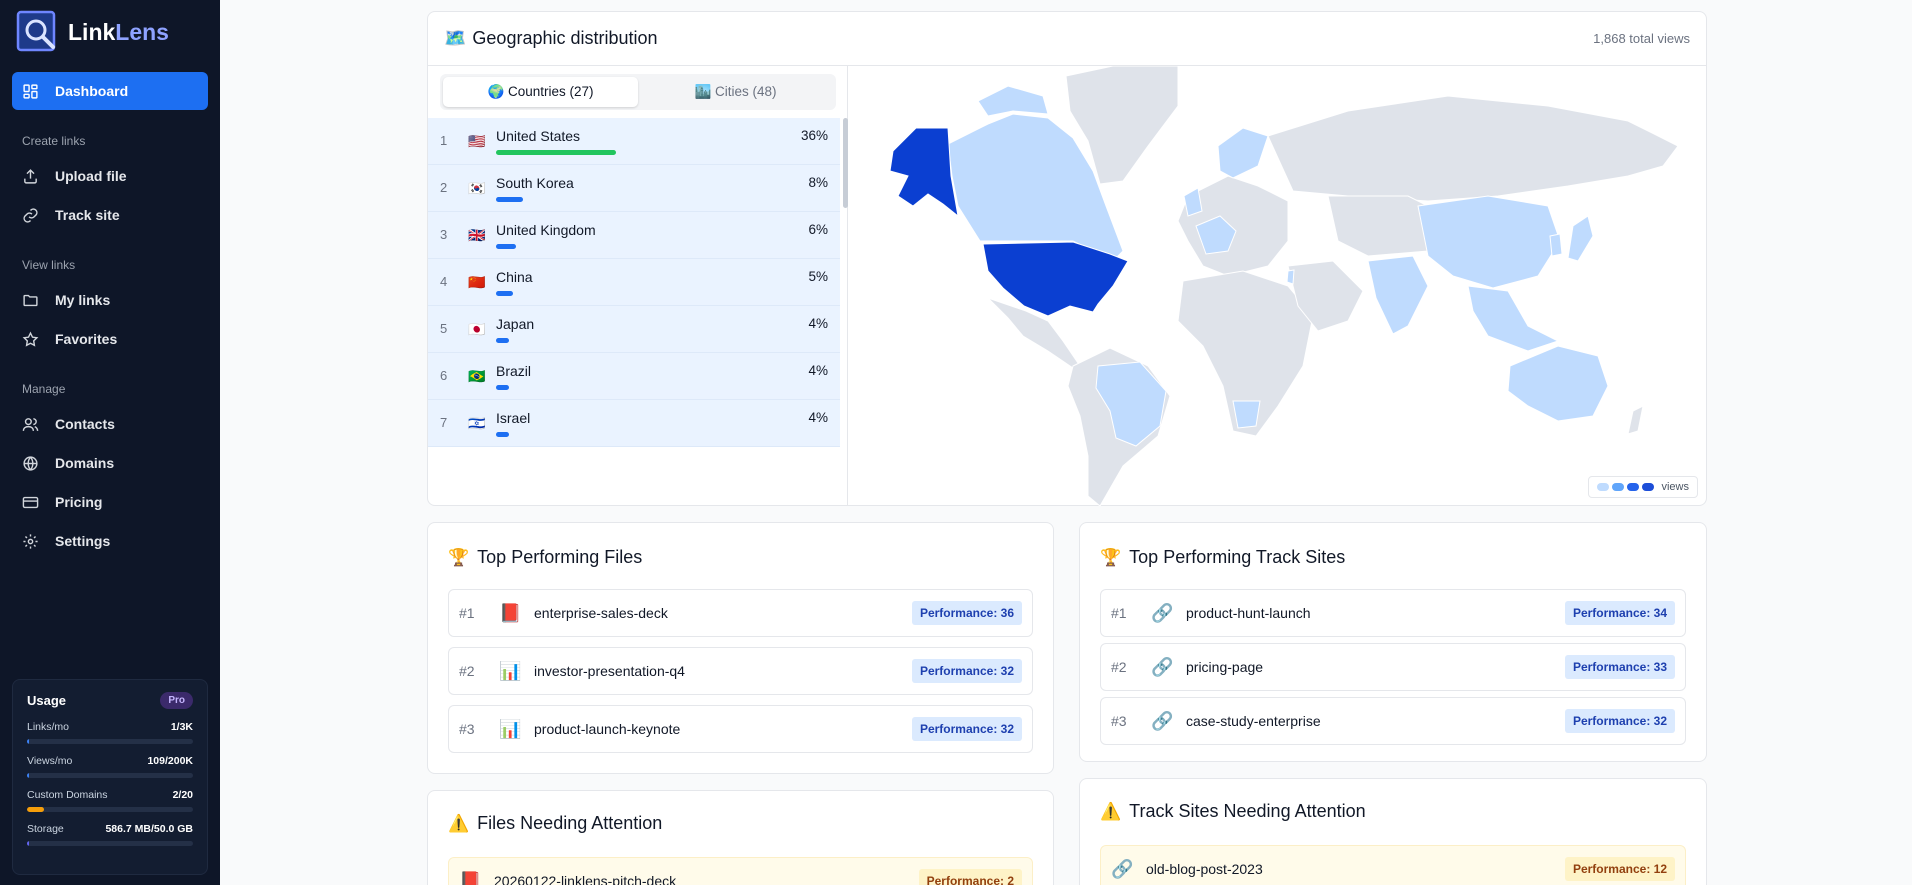 This screenshot has height=885, width=1912. Describe the element at coordinates (609, 671) in the screenshot. I see `item-name: investor-presentation-q4` at that location.